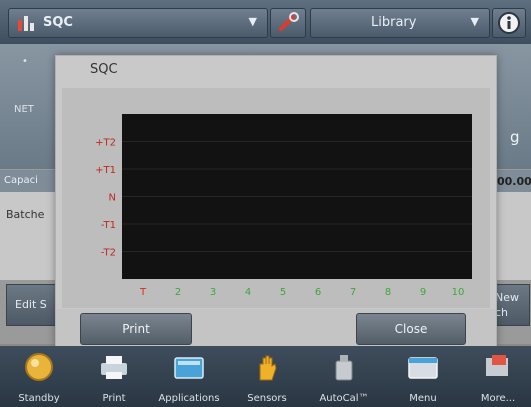  I want to click on sensor-hand-icon, so click(268, 368).